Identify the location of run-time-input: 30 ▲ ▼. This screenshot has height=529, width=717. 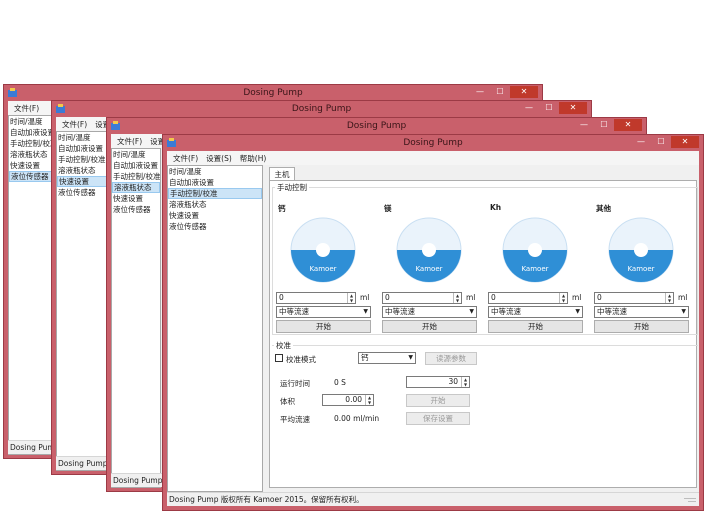
(438, 382).